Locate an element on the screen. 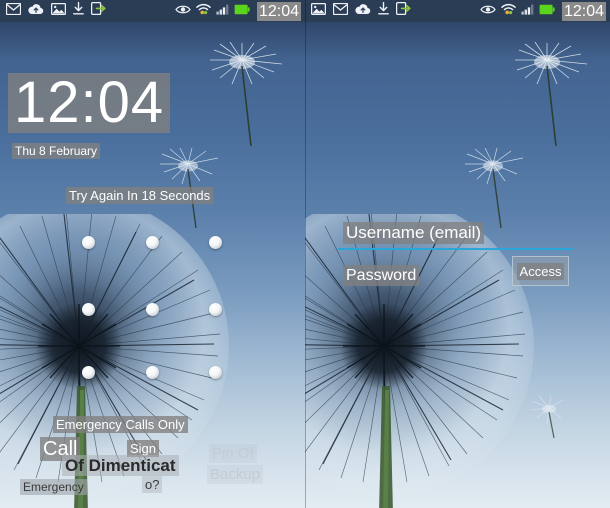  lock-screen-date: Thu 8 February is located at coordinates (56, 151).